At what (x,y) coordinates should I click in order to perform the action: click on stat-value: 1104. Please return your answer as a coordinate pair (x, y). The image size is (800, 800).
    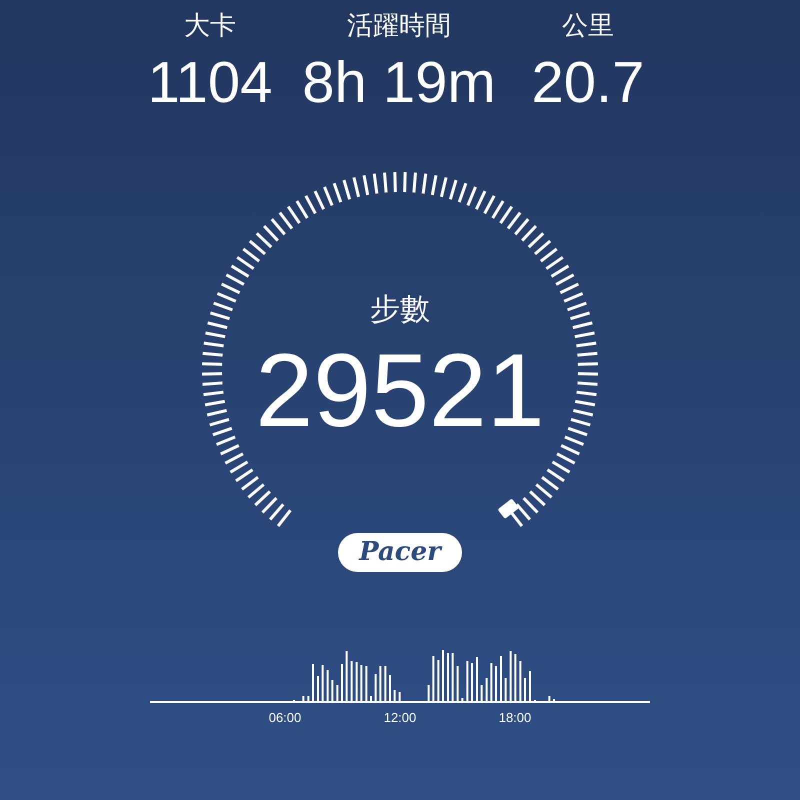
    Looking at the image, I should click on (210, 83).